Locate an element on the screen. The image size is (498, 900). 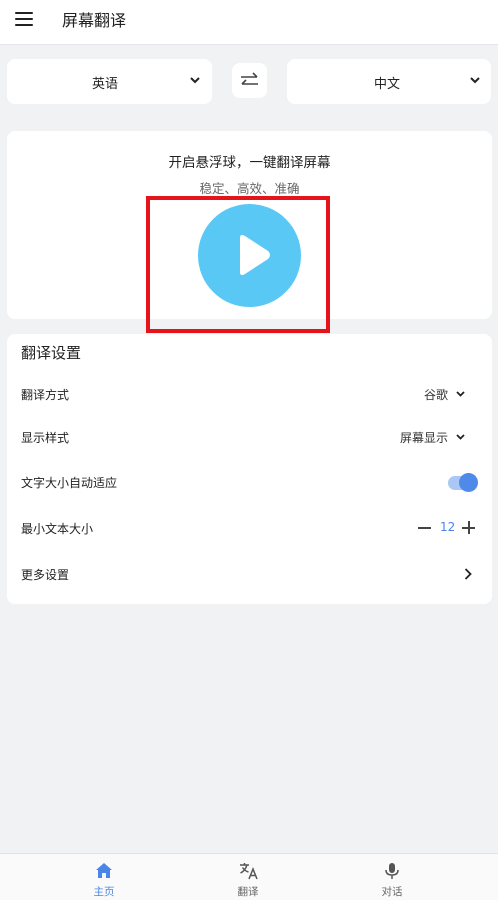
display-style-label: 显示样式 is located at coordinates (45, 438).